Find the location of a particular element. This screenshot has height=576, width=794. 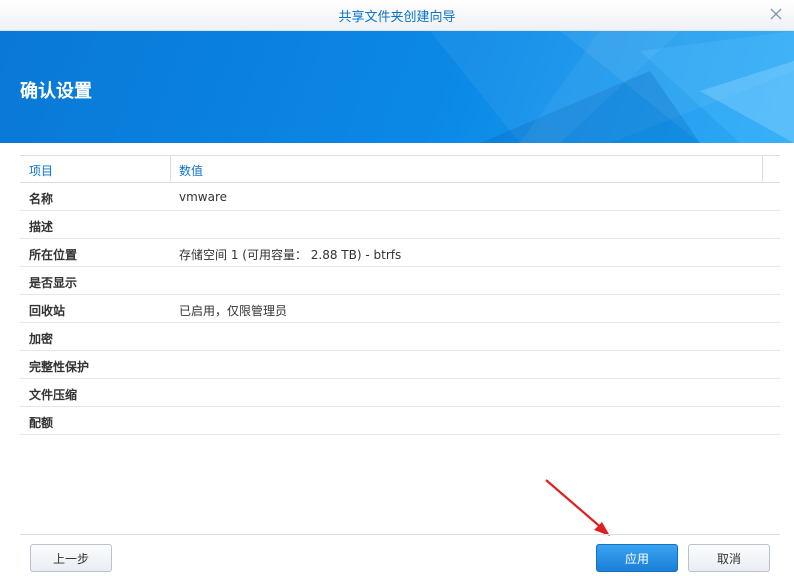

table-row: 名称 vmware is located at coordinates (400, 197).